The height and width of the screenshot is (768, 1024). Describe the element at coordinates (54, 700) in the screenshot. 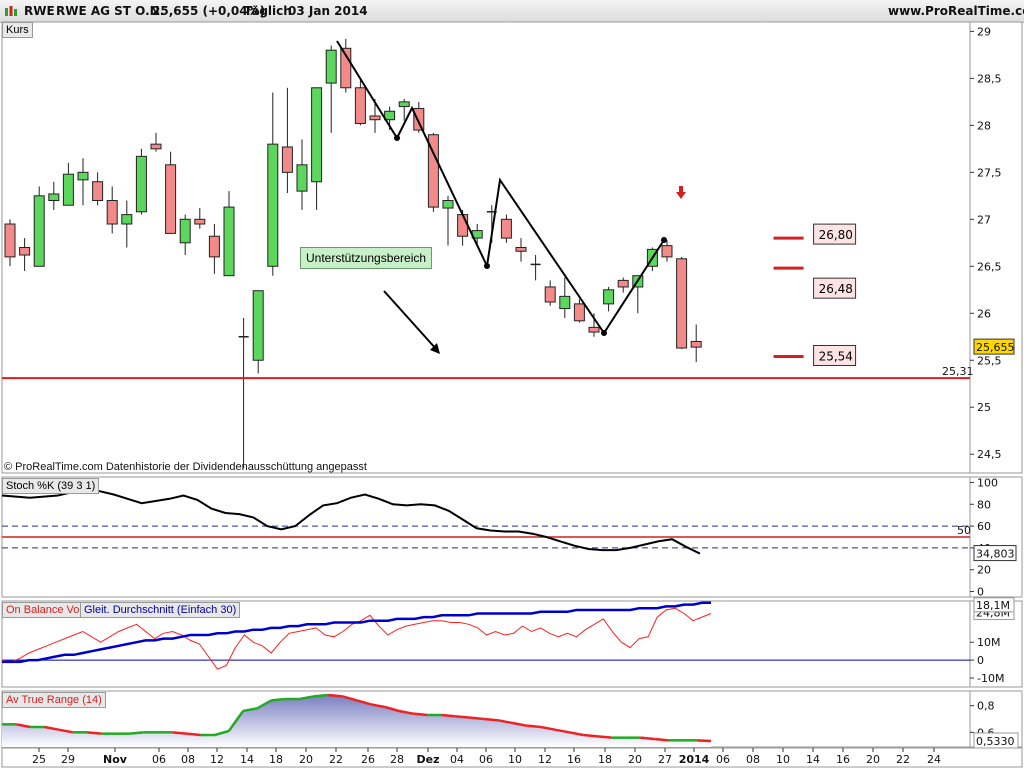

I see `atr-panel-label: Av True Range (14)` at that location.